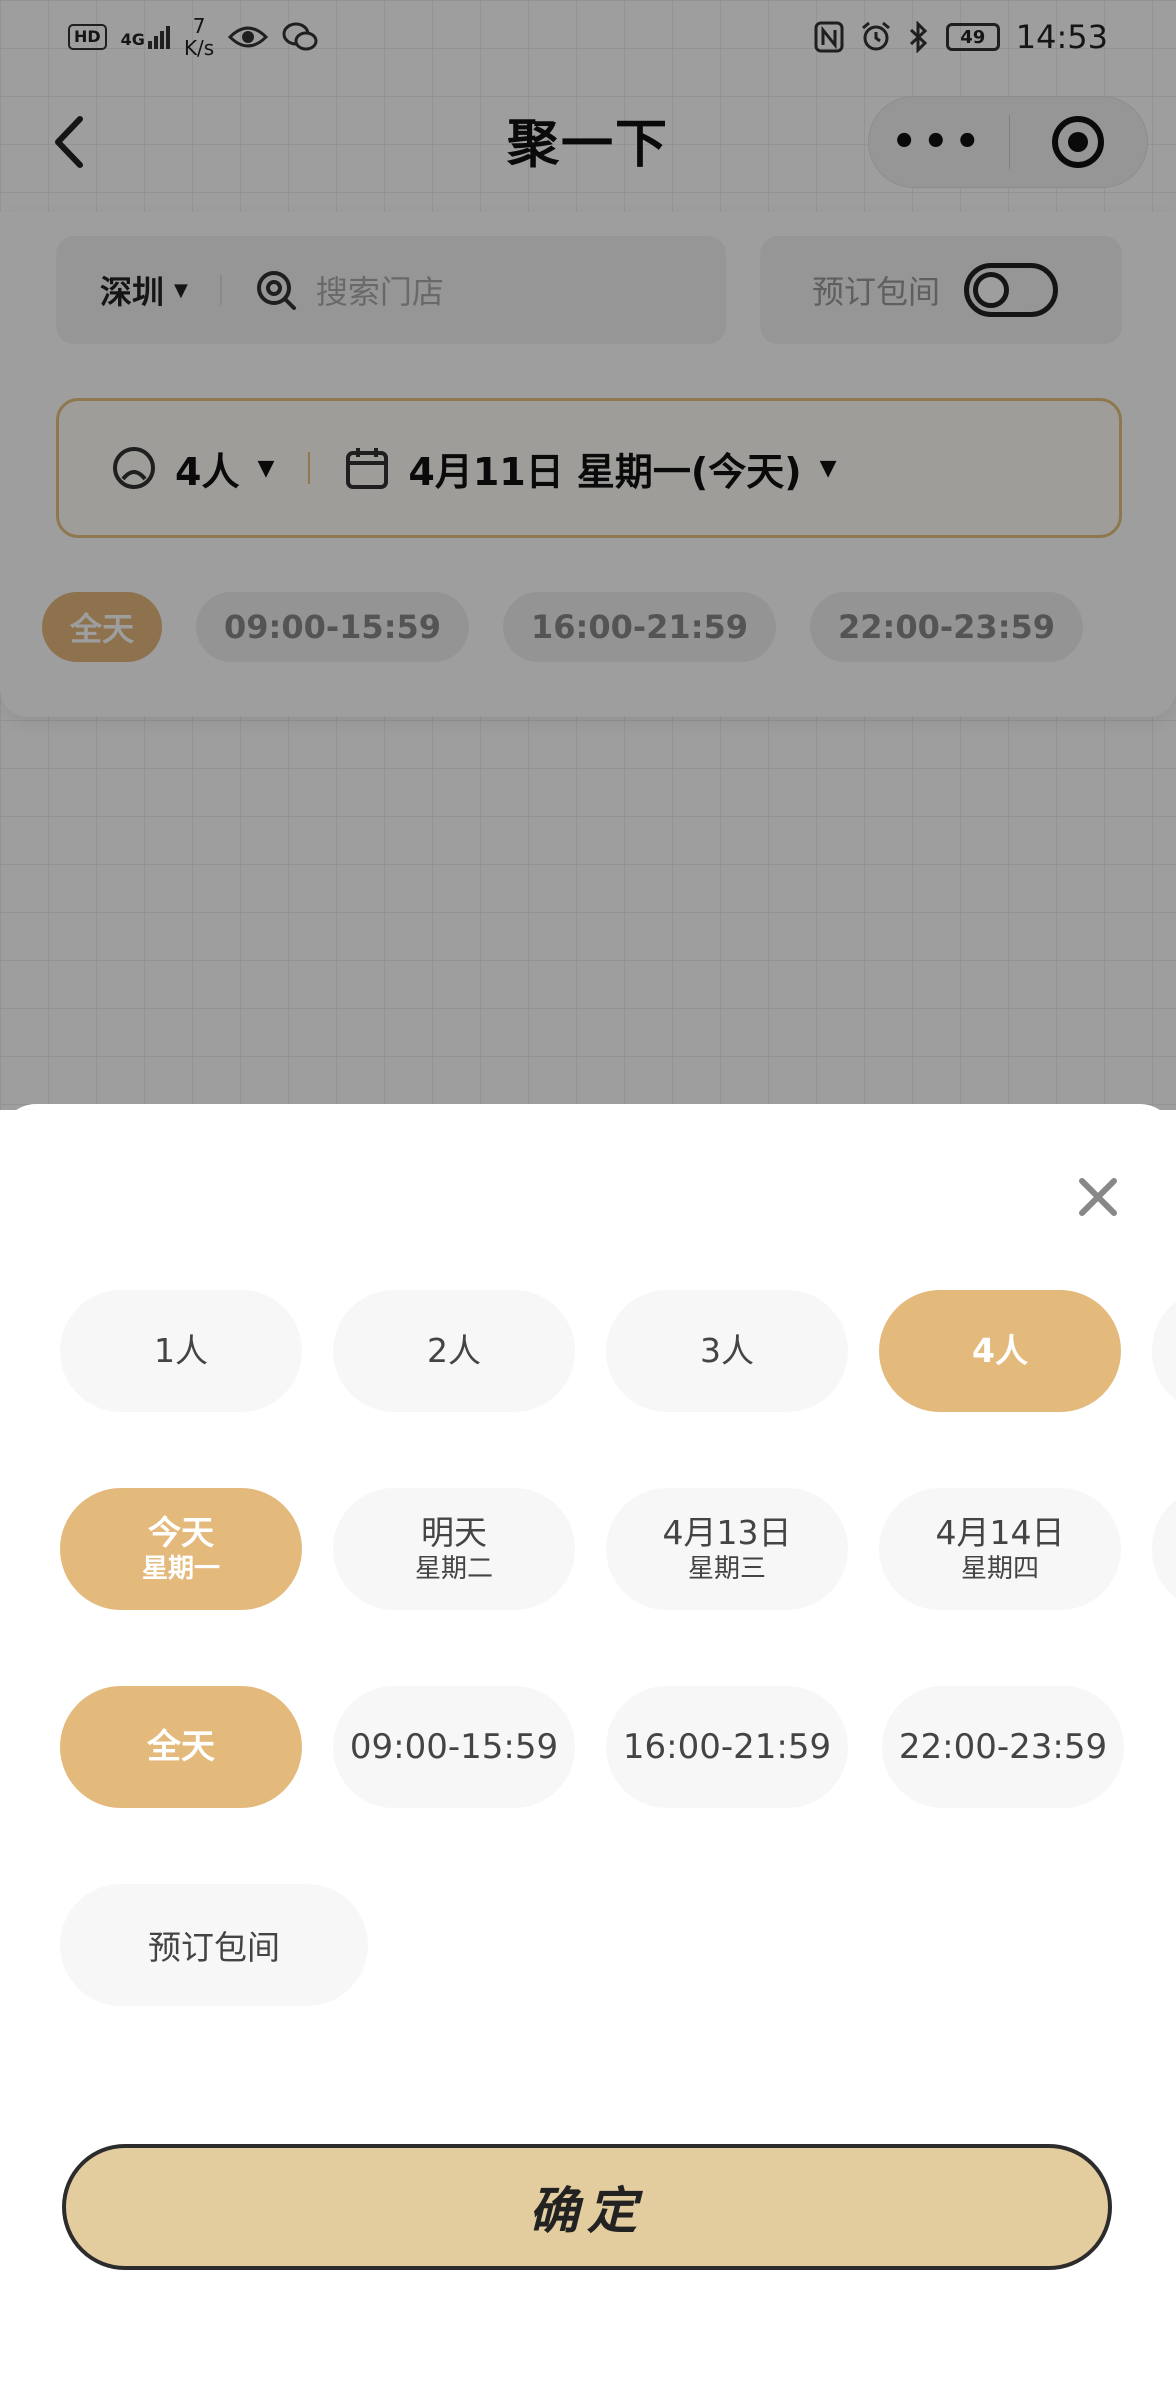 Image resolution: width=1176 pixels, height=2400 pixels. What do you see at coordinates (1000, 1351) in the screenshot?
I see `people-option-4: 4人` at bounding box center [1000, 1351].